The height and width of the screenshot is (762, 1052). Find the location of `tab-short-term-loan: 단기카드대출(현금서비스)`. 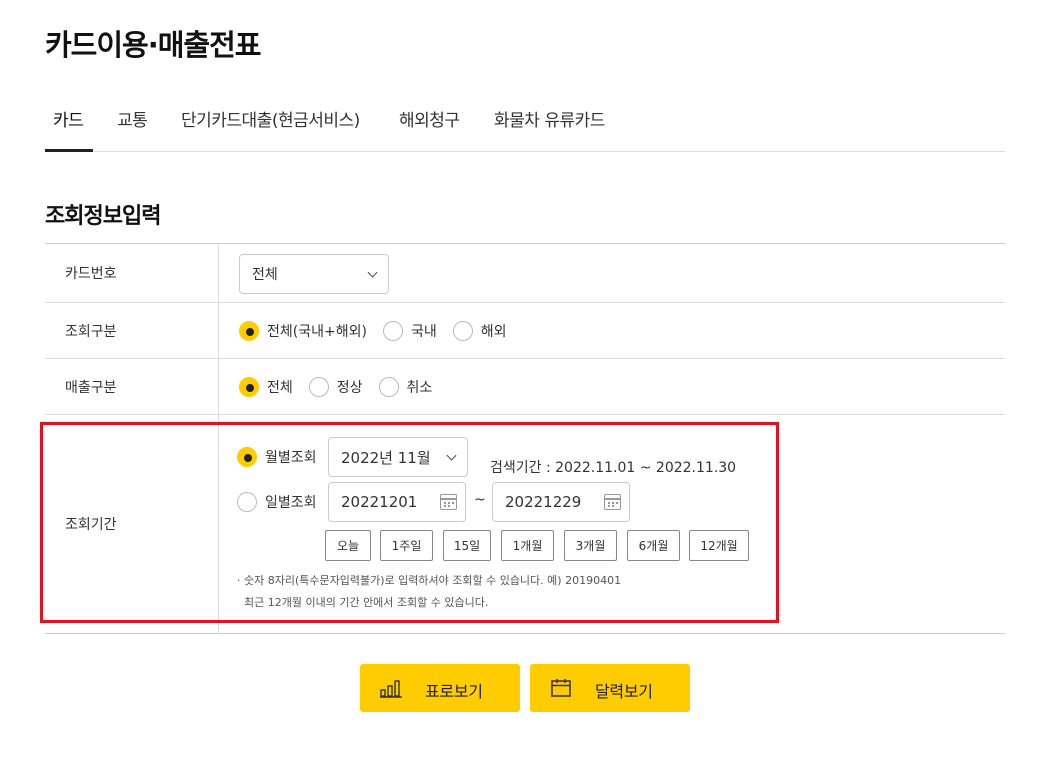

tab-short-term-loan: 단기카드대출(현금서비스) is located at coordinates (270, 118).